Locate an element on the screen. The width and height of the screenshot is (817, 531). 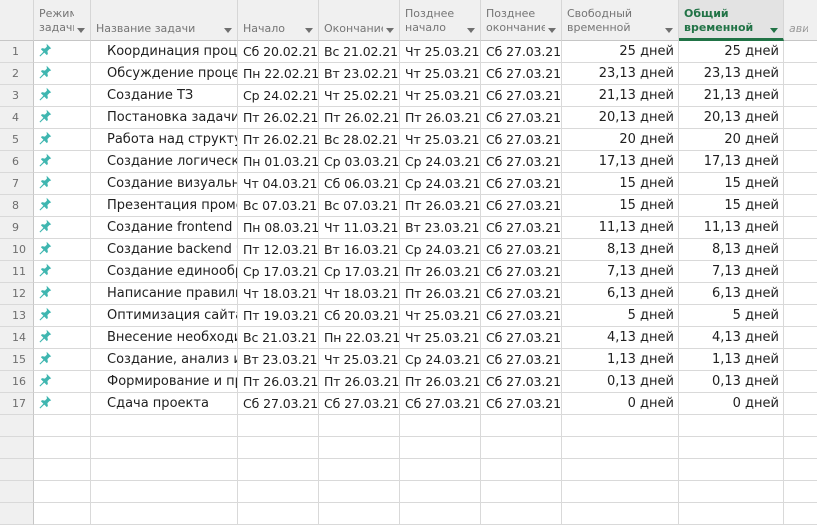
finish-cell: Чт 11.03.21 is located at coordinates (359, 228).